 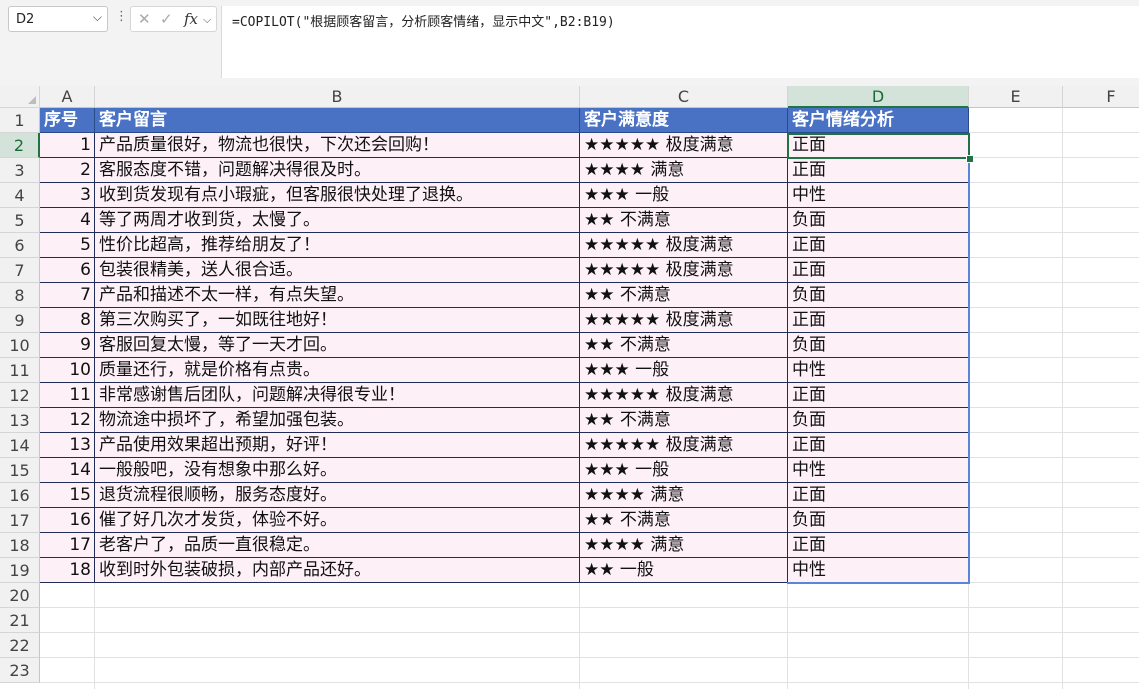 I want to click on column-header-f: F, so click(x=1101, y=97).